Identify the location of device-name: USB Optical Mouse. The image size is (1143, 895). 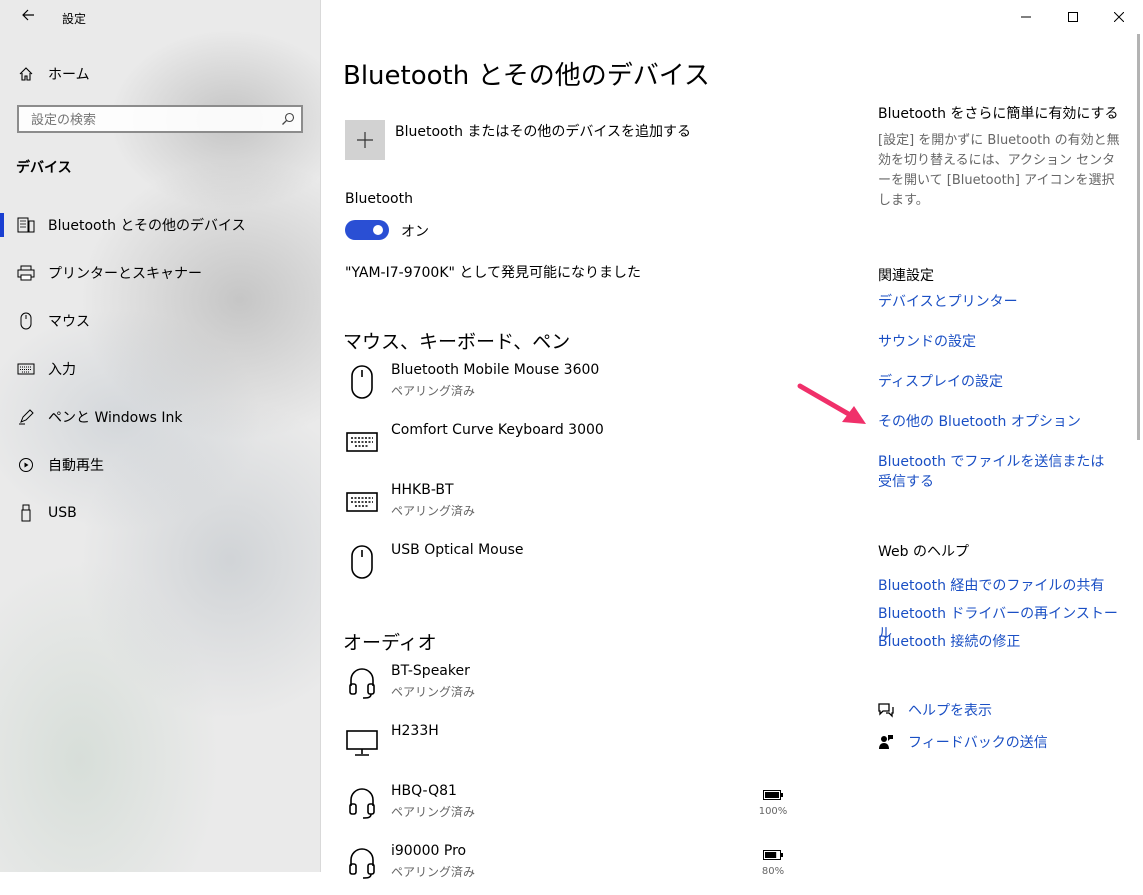
(457, 550).